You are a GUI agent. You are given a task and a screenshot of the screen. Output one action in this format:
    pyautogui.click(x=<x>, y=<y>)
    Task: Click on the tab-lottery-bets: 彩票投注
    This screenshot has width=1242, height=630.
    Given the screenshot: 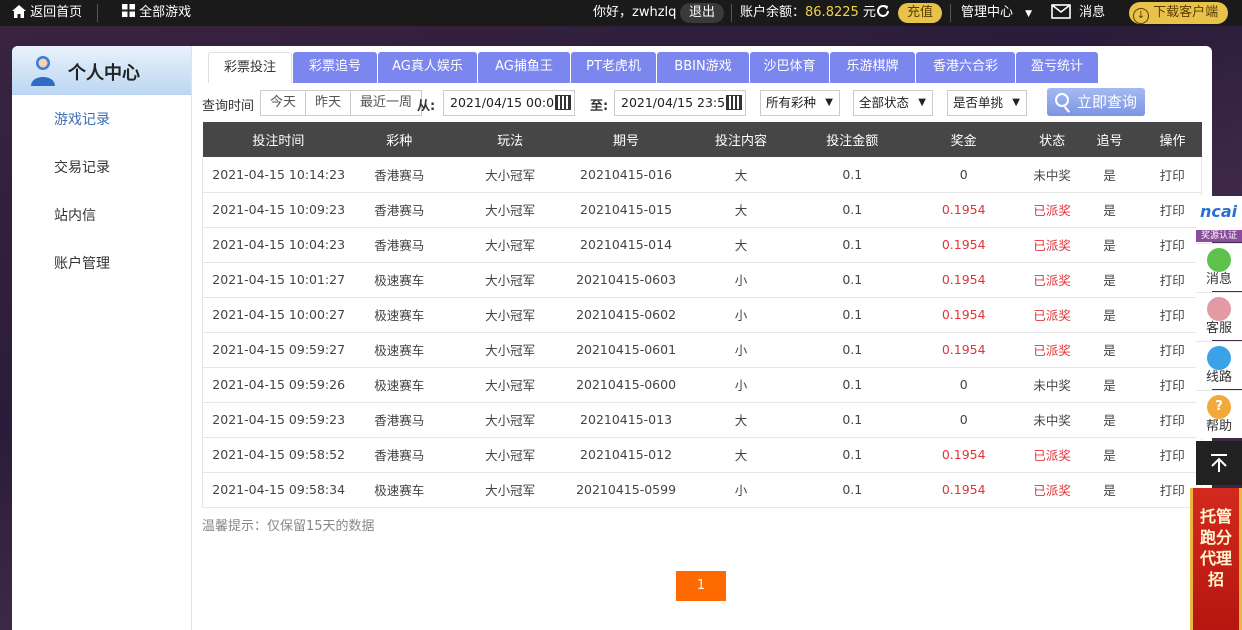 What is the action you would take?
    pyautogui.click(x=250, y=67)
    